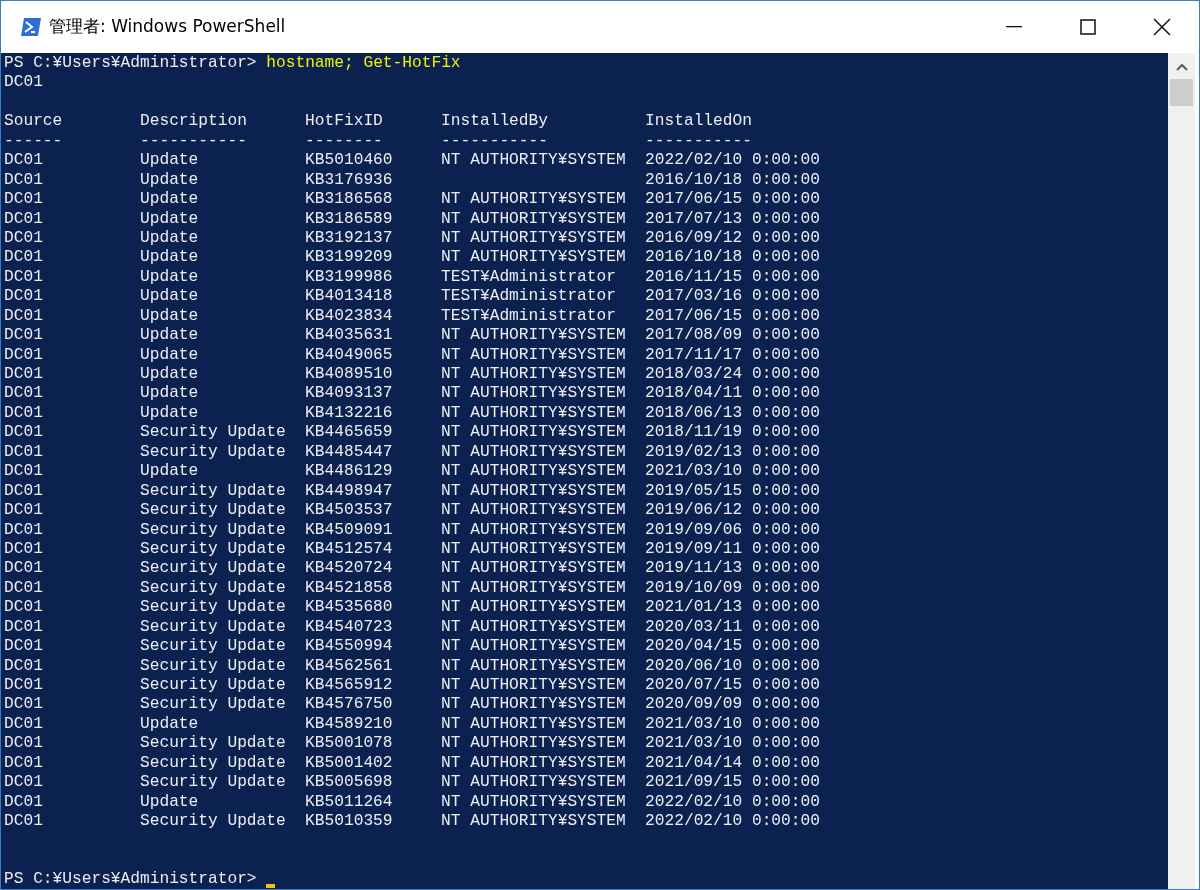  What do you see at coordinates (349, 336) in the screenshot?
I see `table-cell: KB4035631` at bounding box center [349, 336].